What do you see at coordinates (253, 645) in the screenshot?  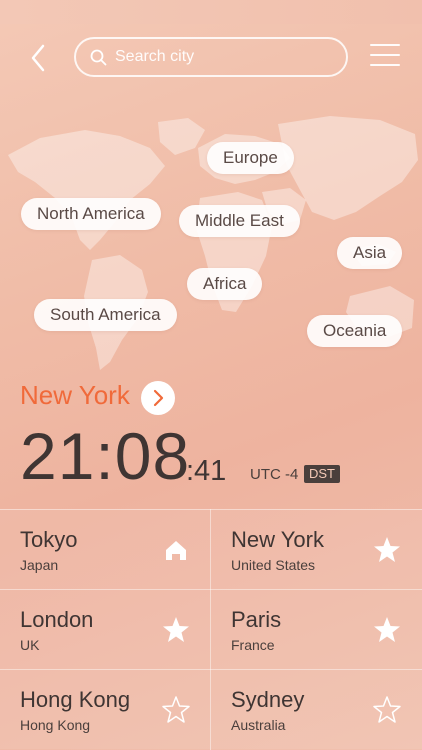 I see `city-country: France` at bounding box center [253, 645].